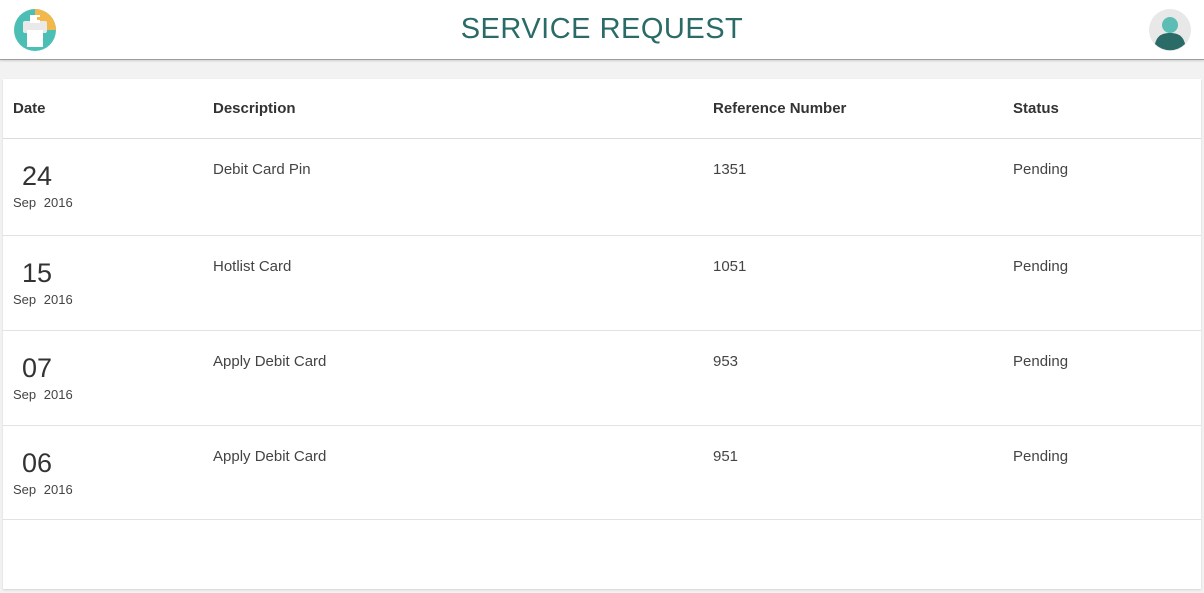  What do you see at coordinates (1170, 30) in the screenshot?
I see `user-avatar-icon` at bounding box center [1170, 30].